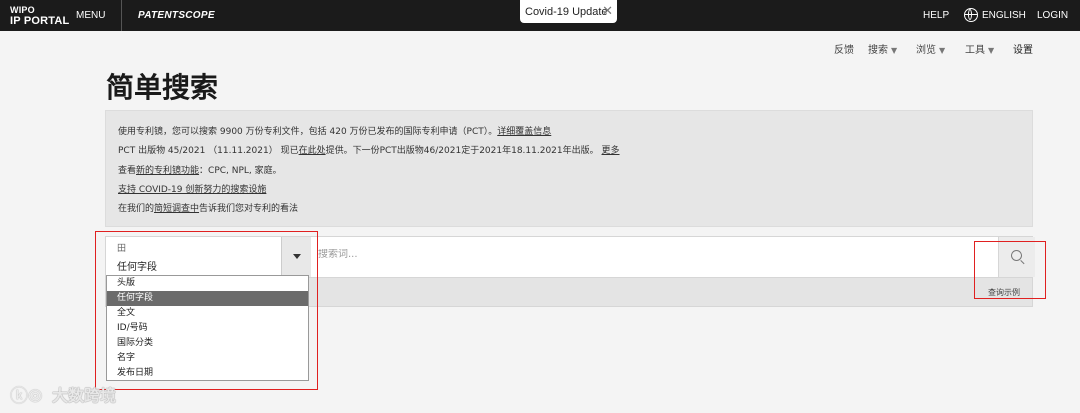 This screenshot has height=413, width=1080. I want to click on info-text: 告诉我们您对专利的看法, so click(249, 209).